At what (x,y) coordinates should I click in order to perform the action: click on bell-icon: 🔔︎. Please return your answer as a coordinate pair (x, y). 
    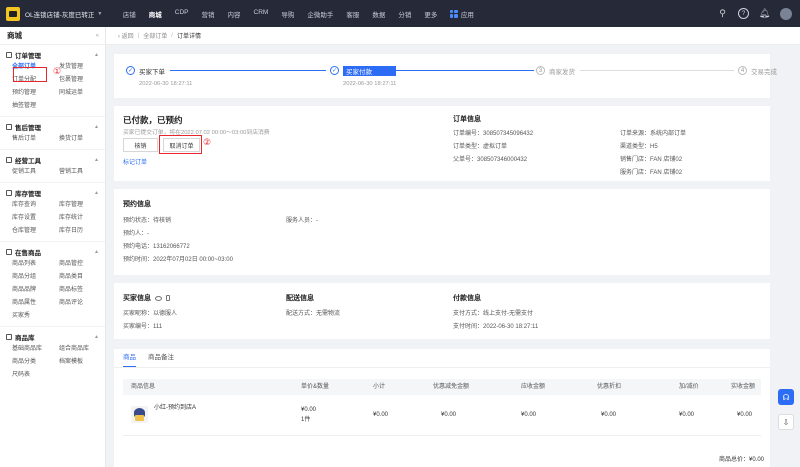
    Looking at the image, I should click on (764, 13).